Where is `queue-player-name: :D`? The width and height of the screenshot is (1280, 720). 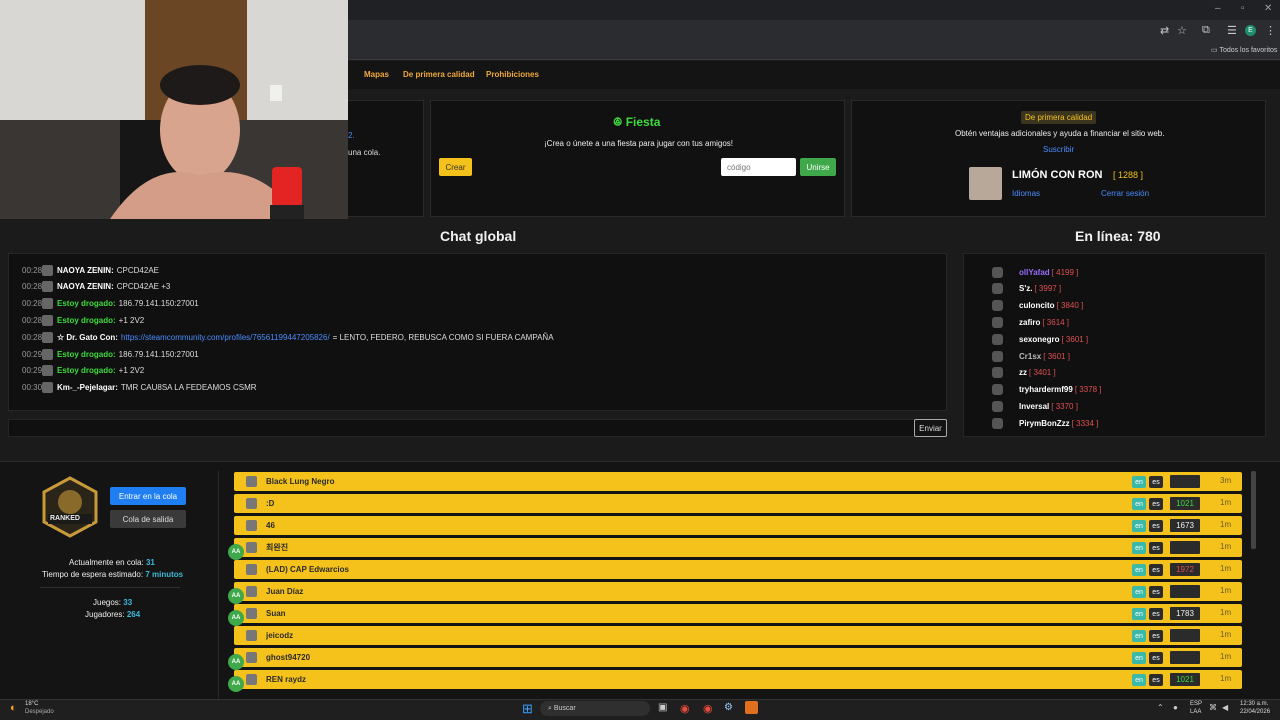 queue-player-name: :D is located at coordinates (754, 503).